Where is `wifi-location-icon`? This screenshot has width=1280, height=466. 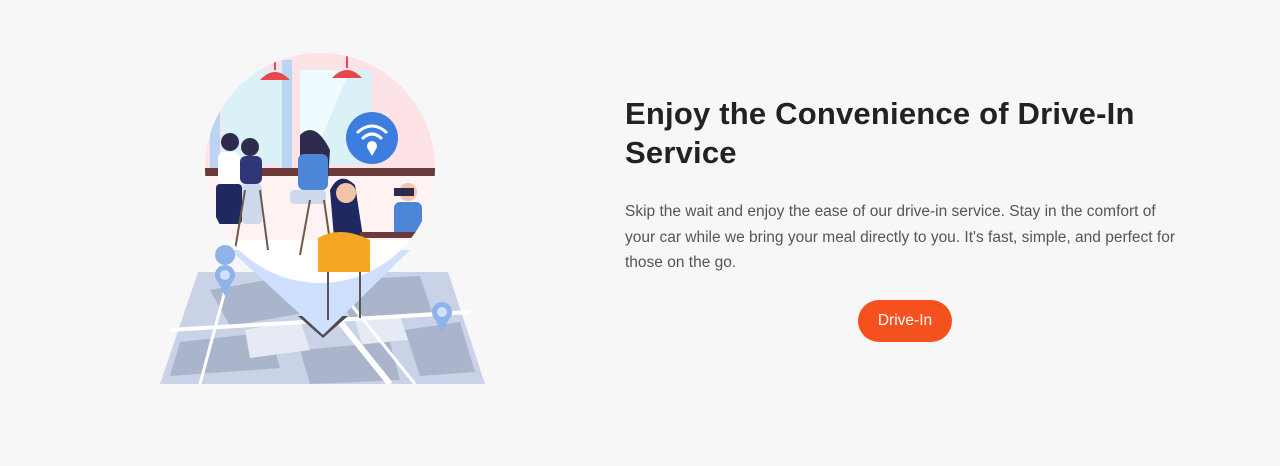
wifi-location-icon is located at coordinates (372, 138).